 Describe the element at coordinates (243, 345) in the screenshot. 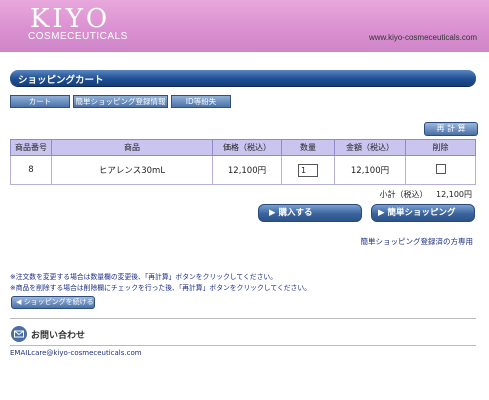

I see `contact-divider` at that location.